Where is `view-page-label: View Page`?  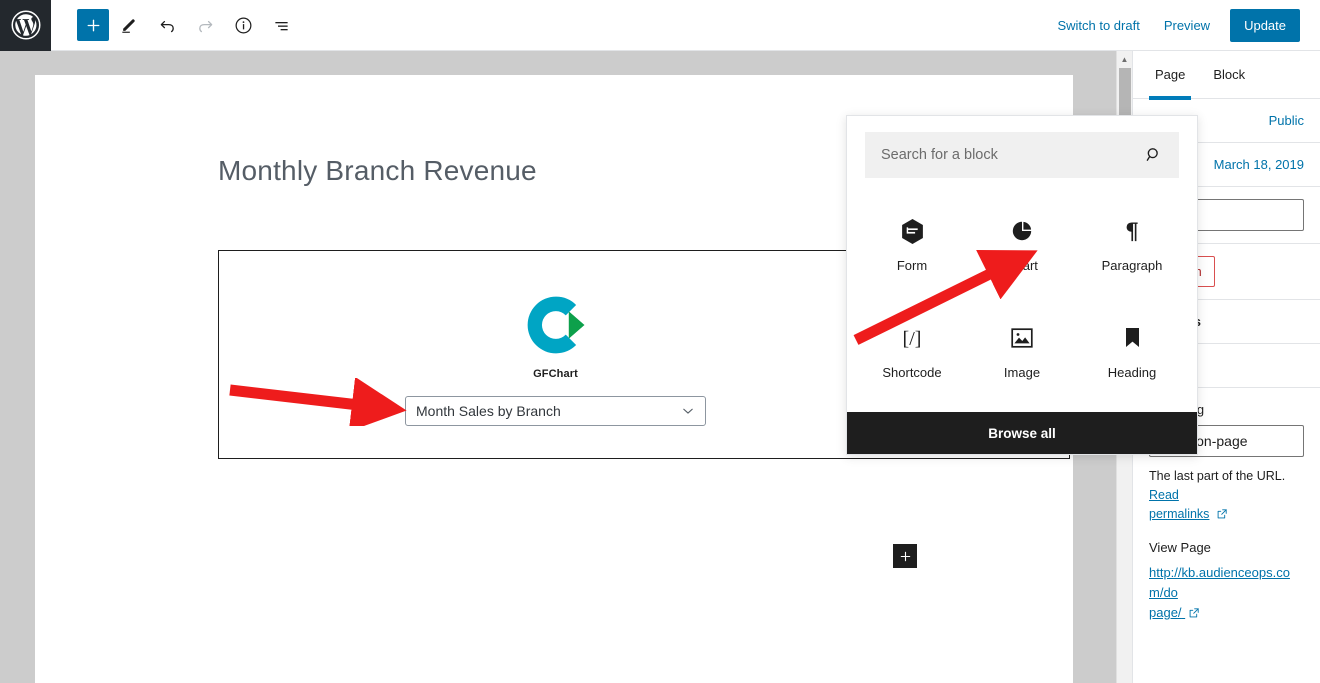
view-page-label: View Page is located at coordinates (1180, 547).